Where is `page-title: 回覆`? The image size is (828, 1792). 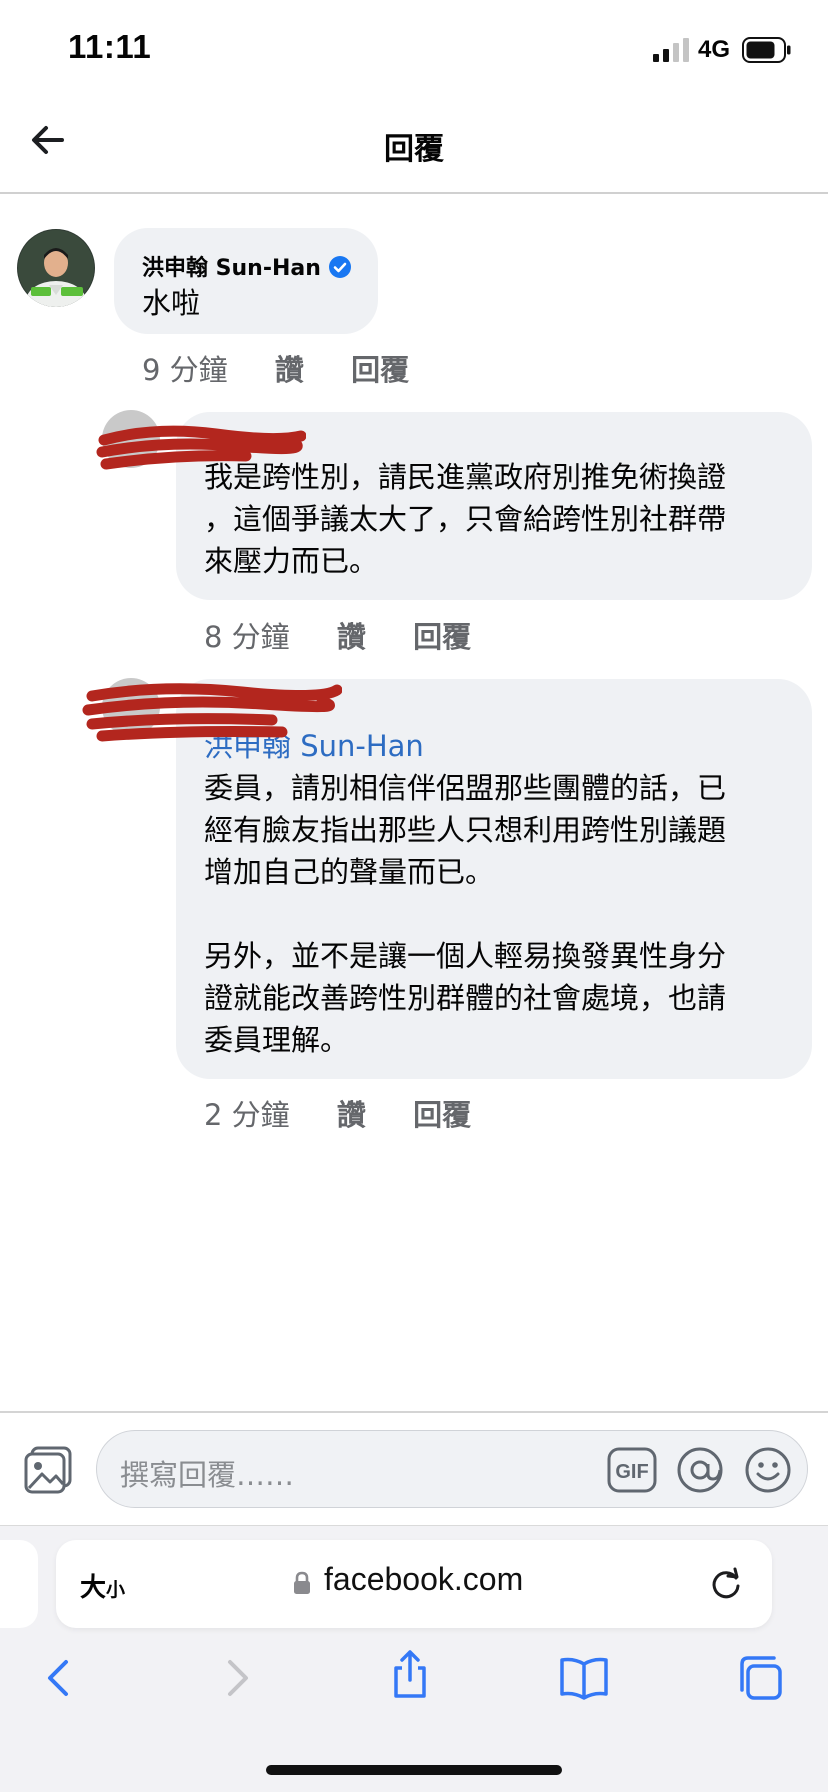 page-title: 回覆 is located at coordinates (414, 149).